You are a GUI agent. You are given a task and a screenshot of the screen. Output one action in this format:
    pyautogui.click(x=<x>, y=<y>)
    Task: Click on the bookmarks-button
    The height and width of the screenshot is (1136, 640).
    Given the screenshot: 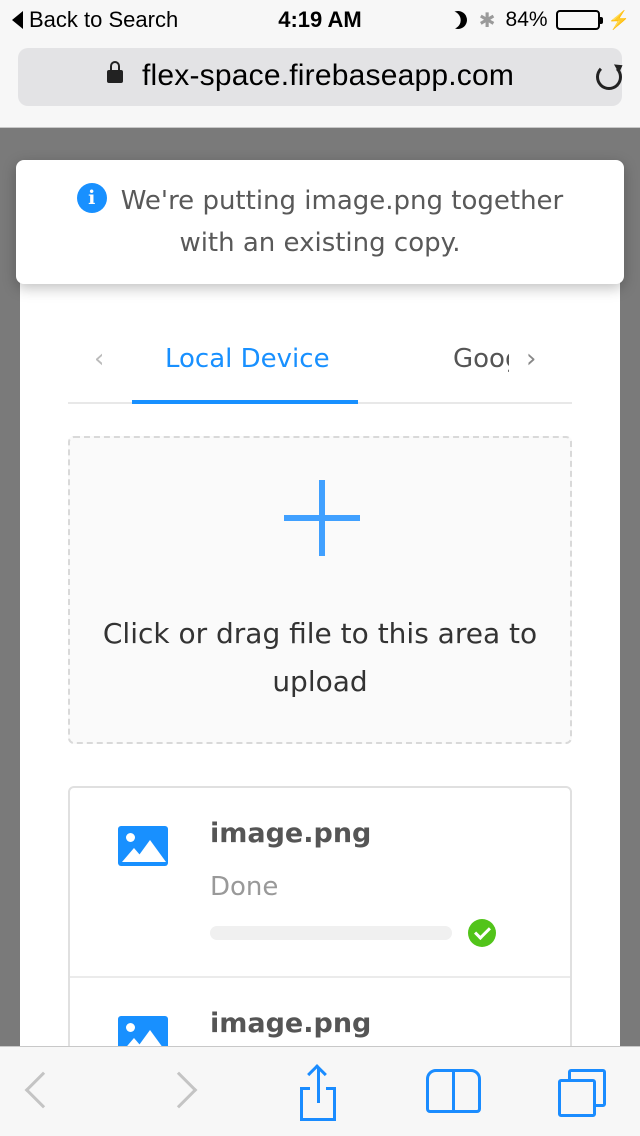 What is the action you would take?
    pyautogui.click(x=458, y=1091)
    